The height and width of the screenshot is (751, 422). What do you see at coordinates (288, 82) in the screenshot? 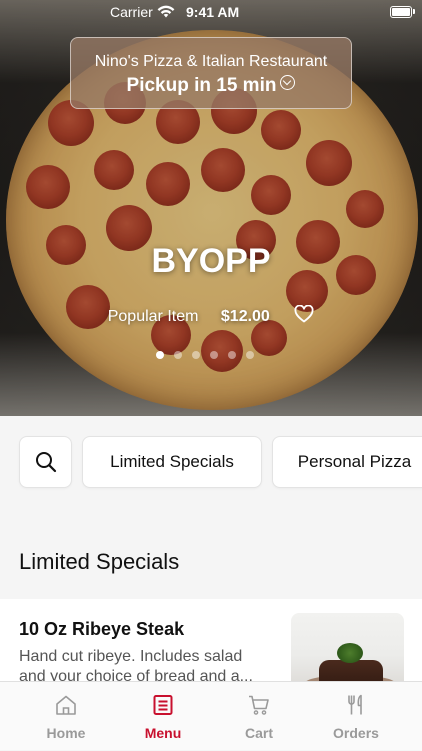
I see `chevron-down-icon` at bounding box center [288, 82].